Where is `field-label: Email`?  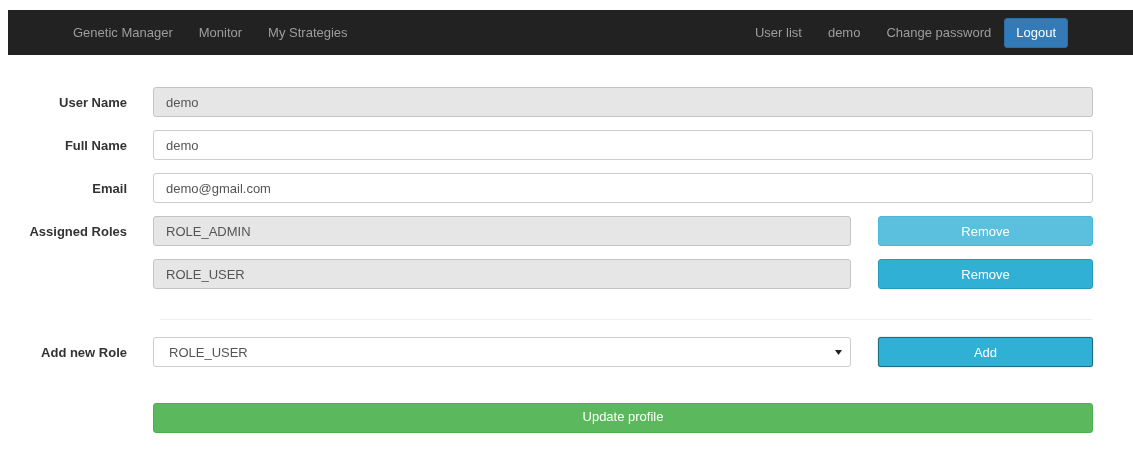 field-label: Email is located at coordinates (109, 188).